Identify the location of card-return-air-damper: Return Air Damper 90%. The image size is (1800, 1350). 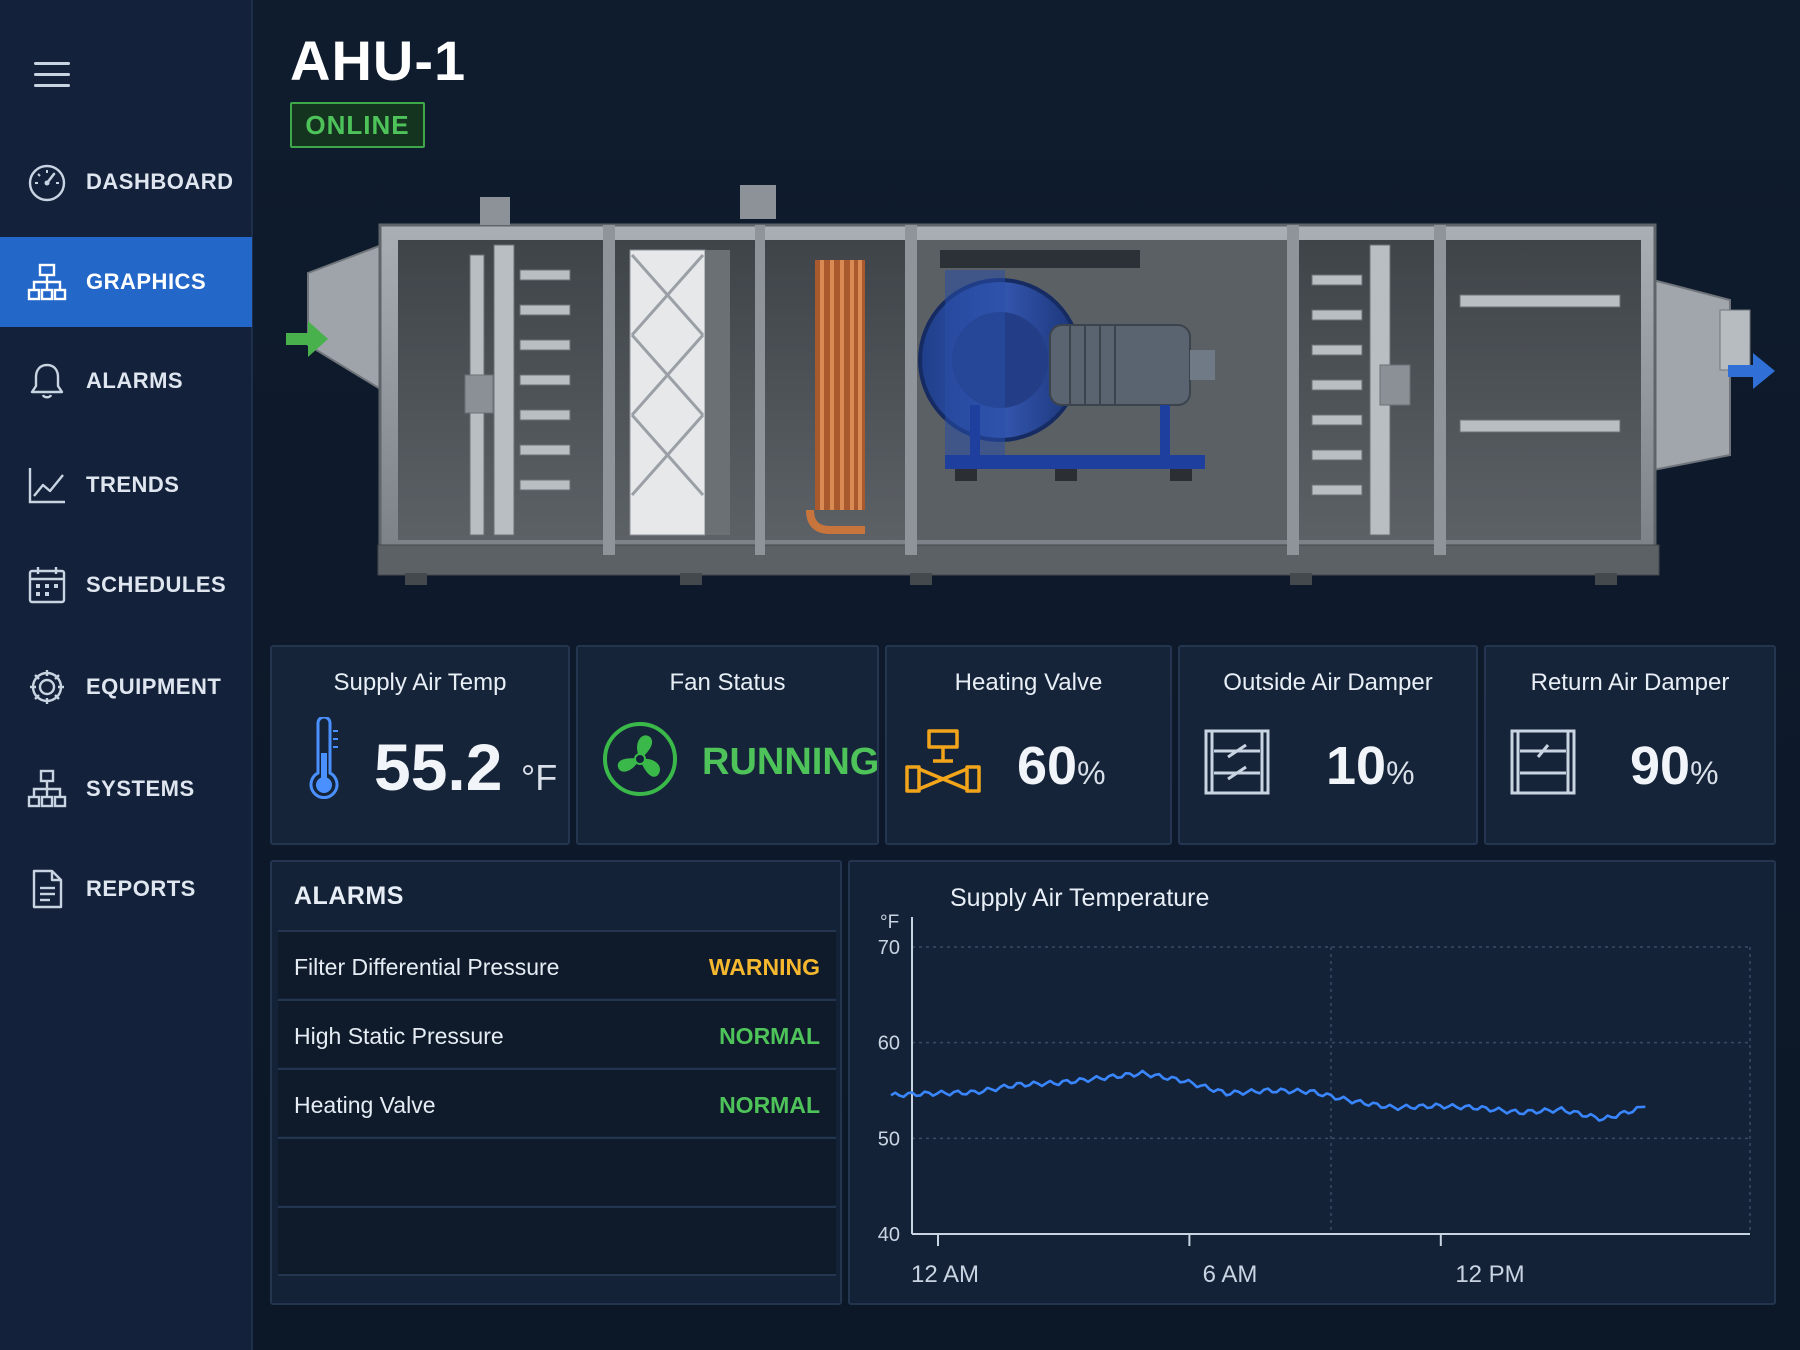
(1630, 745).